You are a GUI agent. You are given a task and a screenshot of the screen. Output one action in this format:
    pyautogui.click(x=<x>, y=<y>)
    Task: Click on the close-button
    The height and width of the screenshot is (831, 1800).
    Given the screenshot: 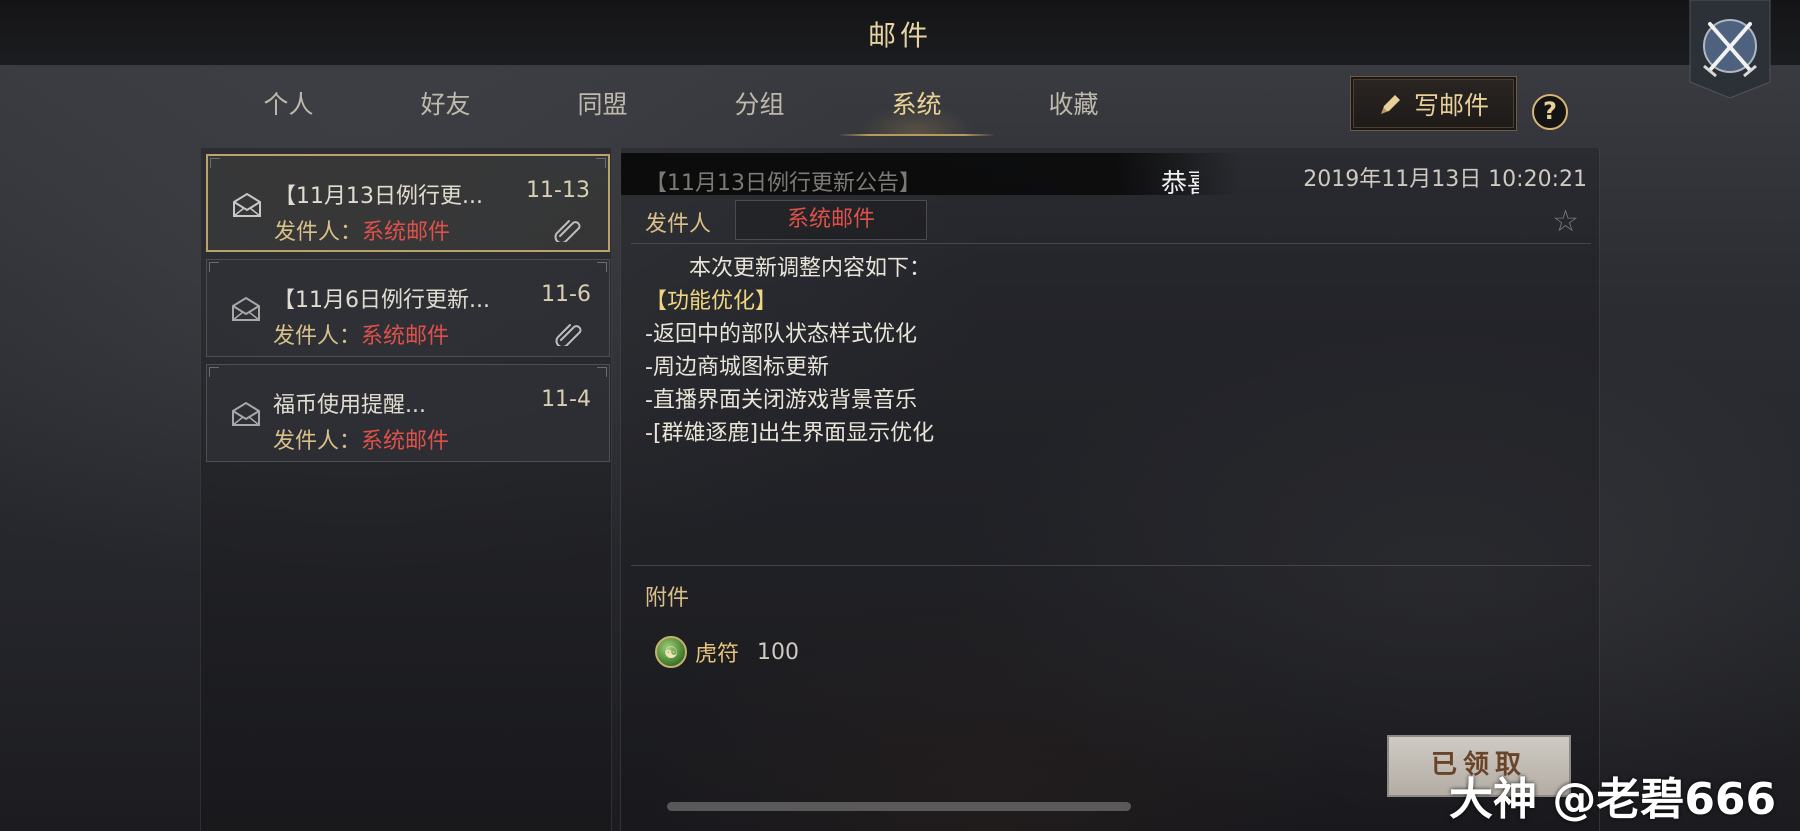 What is the action you would take?
    pyautogui.click(x=1730, y=49)
    